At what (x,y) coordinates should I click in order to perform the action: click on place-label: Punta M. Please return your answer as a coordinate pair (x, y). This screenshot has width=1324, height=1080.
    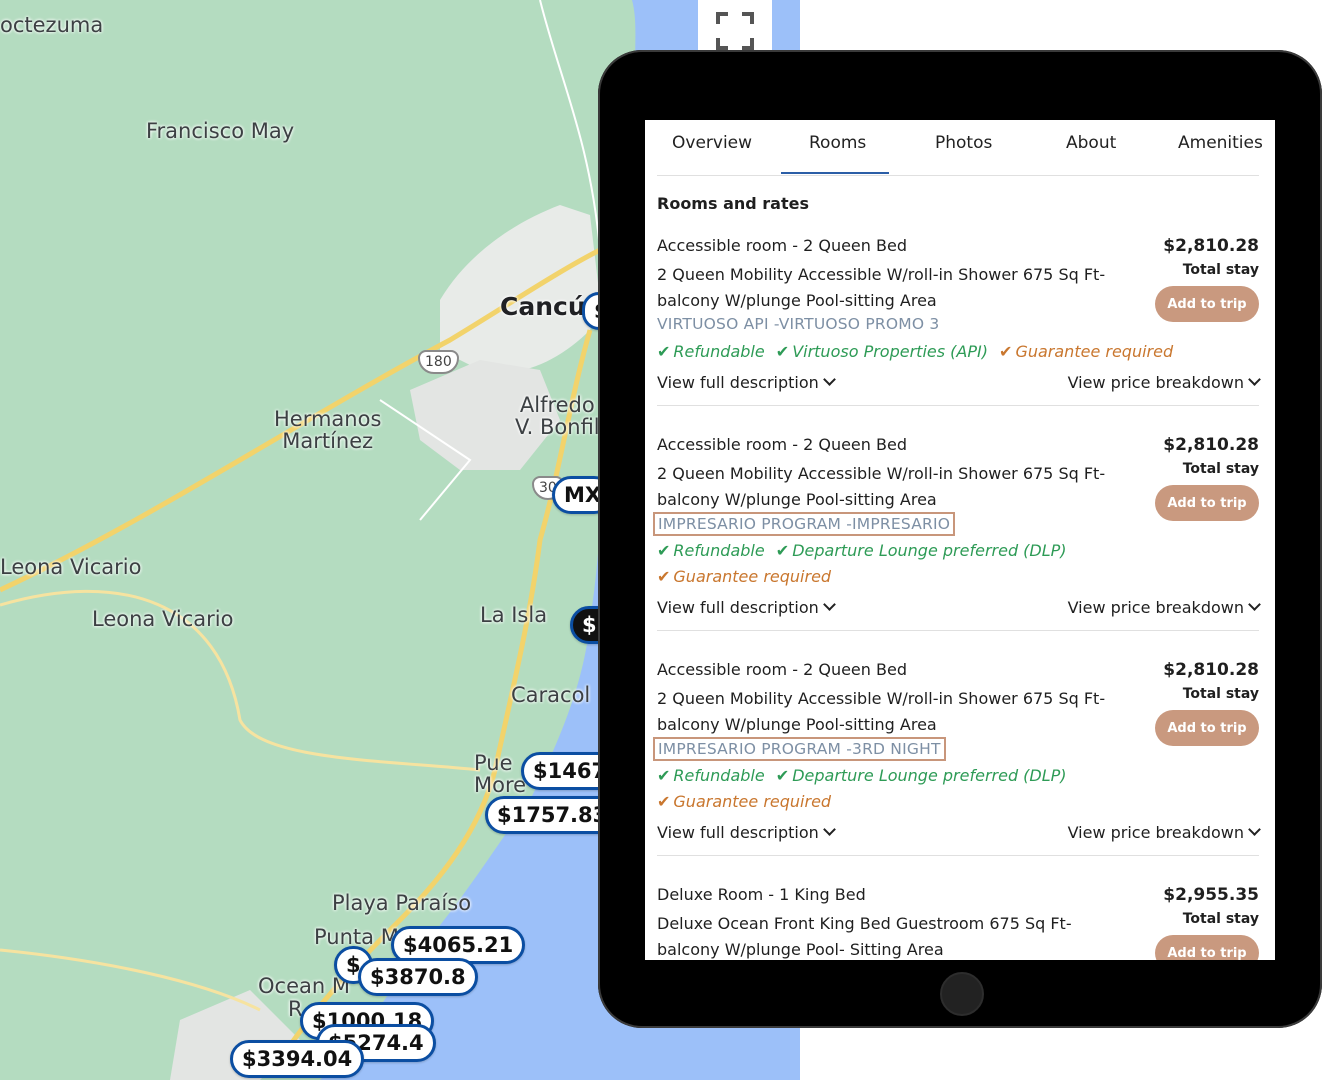
    Looking at the image, I should click on (356, 937).